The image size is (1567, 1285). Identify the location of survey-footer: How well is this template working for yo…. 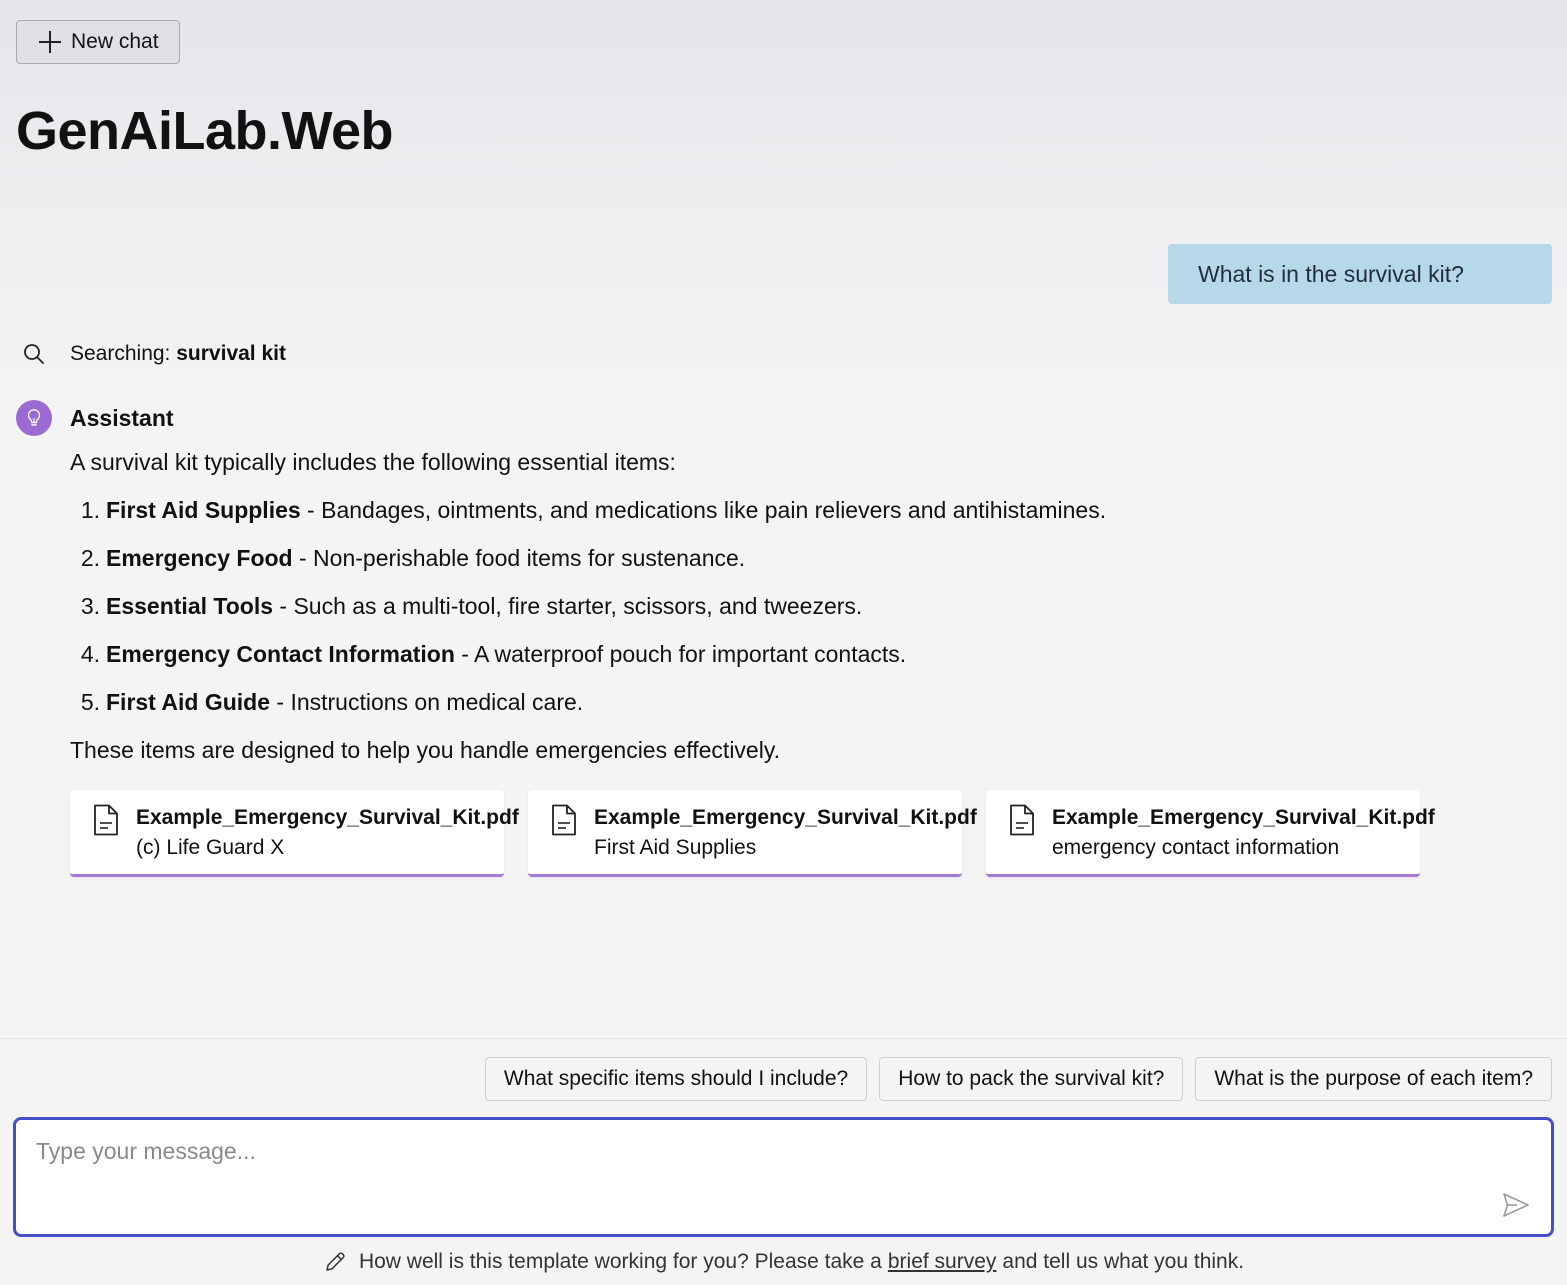
(783, 1262).